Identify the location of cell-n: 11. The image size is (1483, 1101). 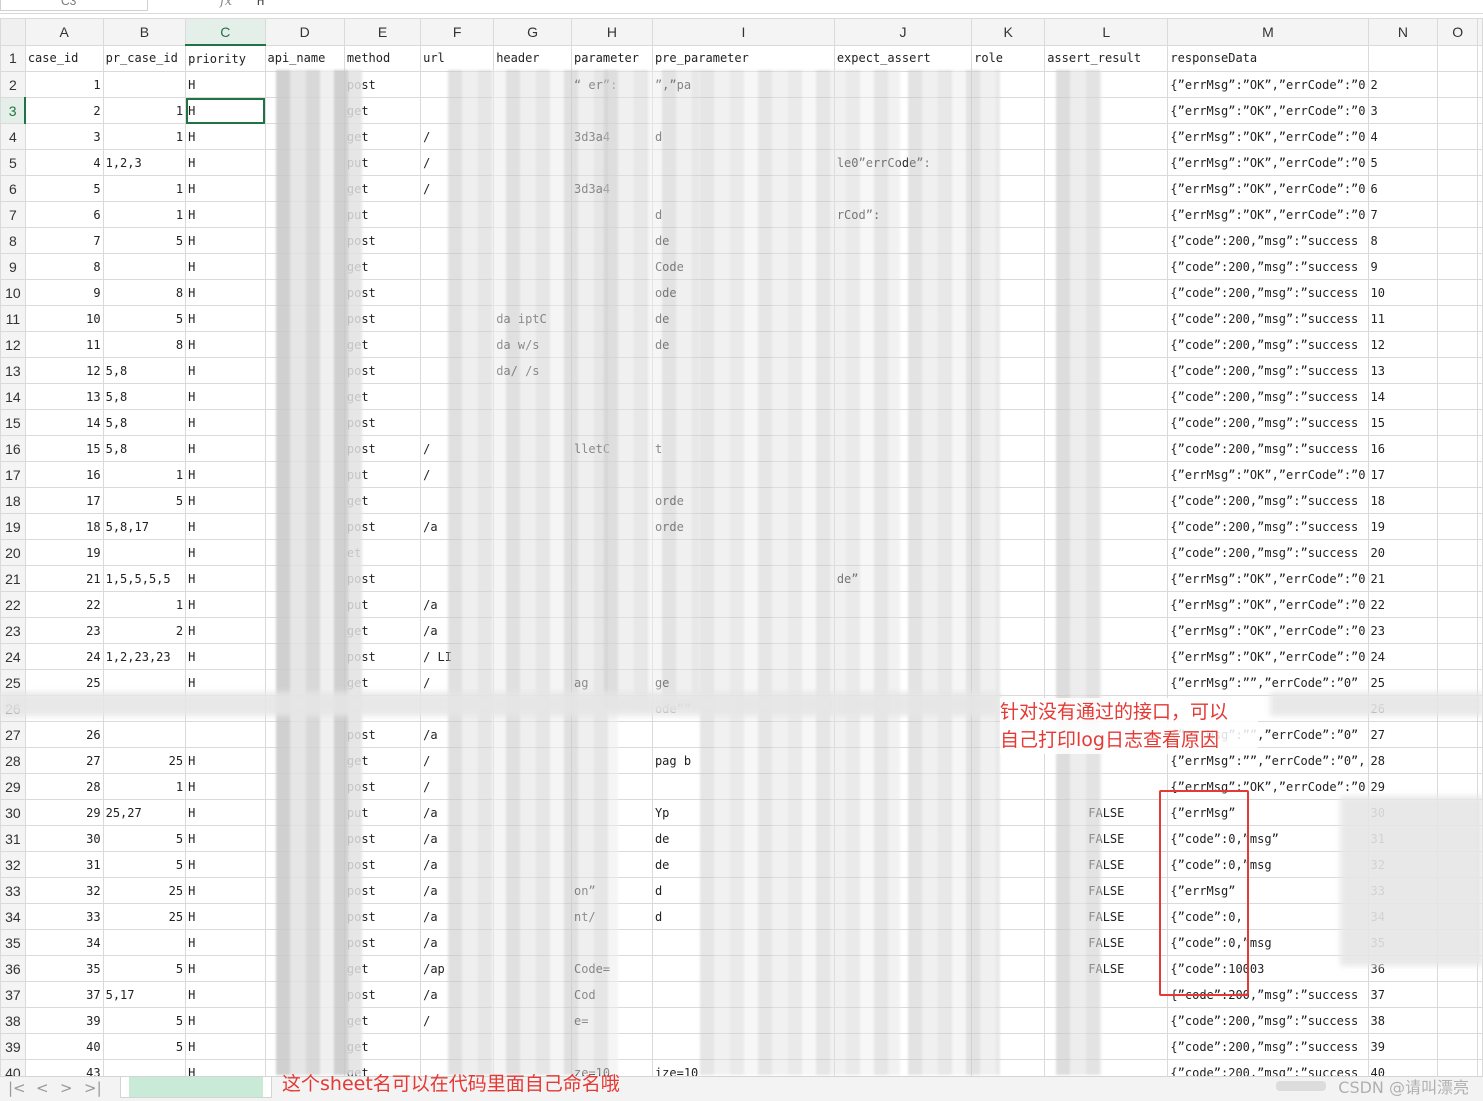
(1403, 318).